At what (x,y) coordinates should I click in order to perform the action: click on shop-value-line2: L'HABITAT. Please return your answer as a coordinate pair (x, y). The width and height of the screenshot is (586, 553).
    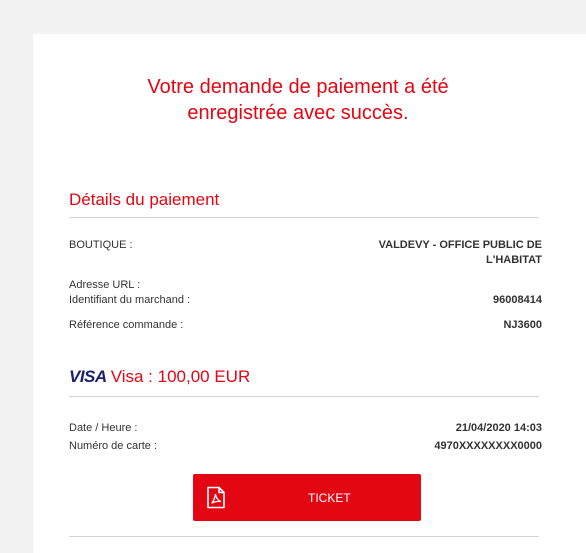
    Looking at the image, I should click on (514, 260).